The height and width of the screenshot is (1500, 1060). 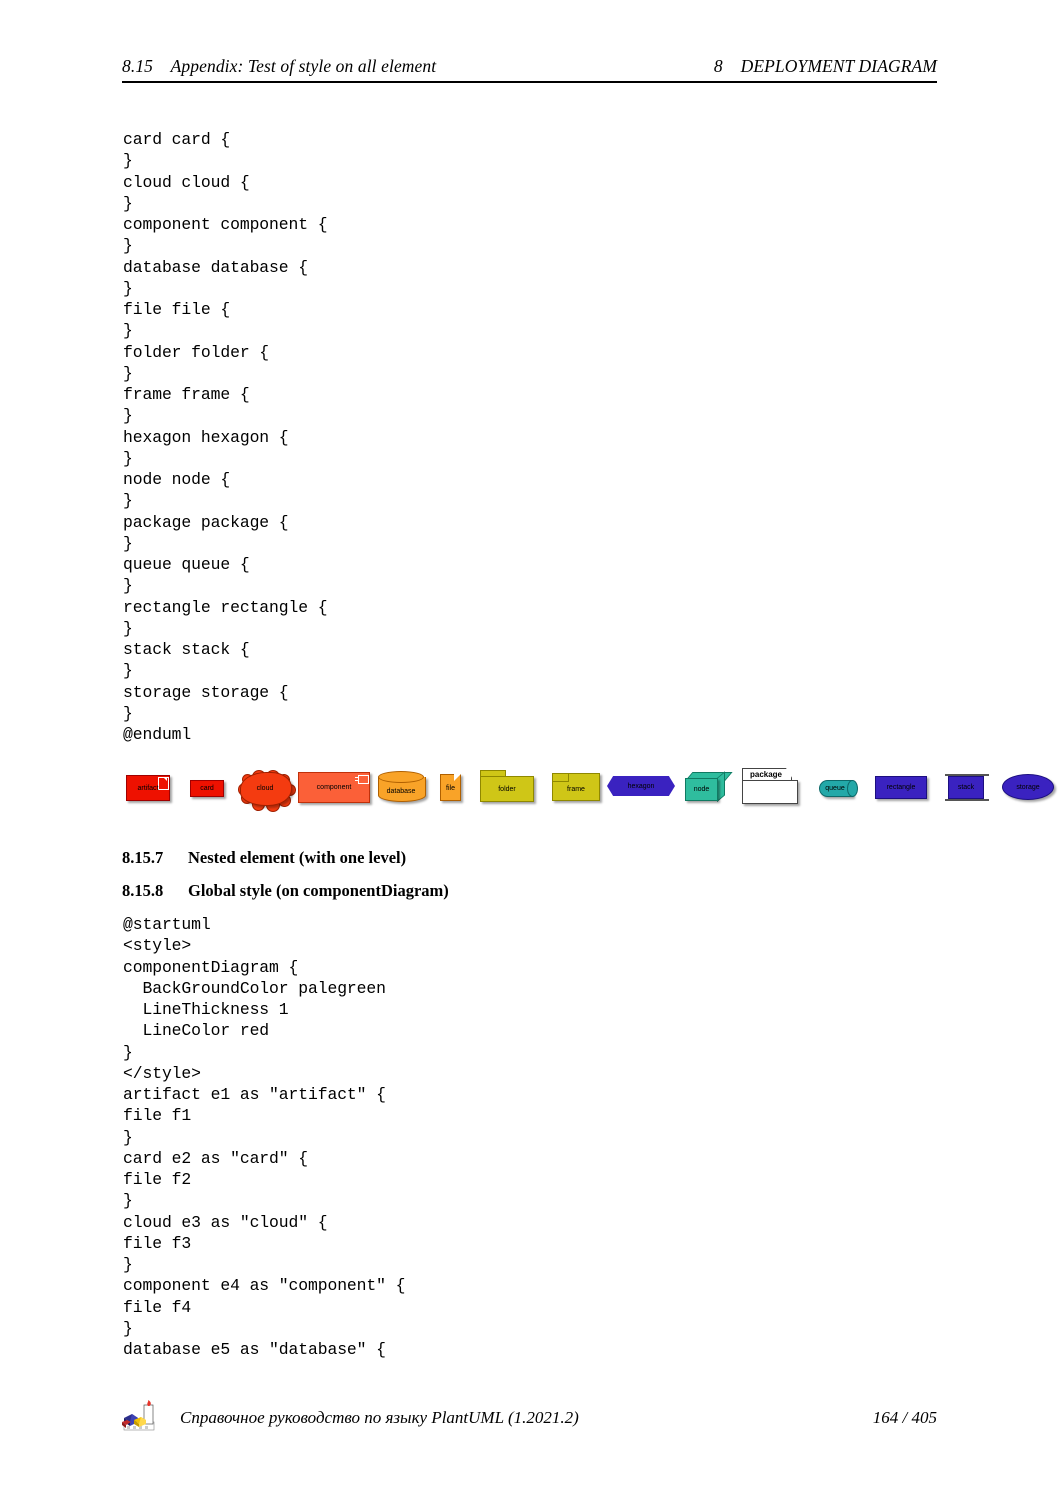 I want to click on code-line: LineThickness 1, so click(x=206, y=1009).